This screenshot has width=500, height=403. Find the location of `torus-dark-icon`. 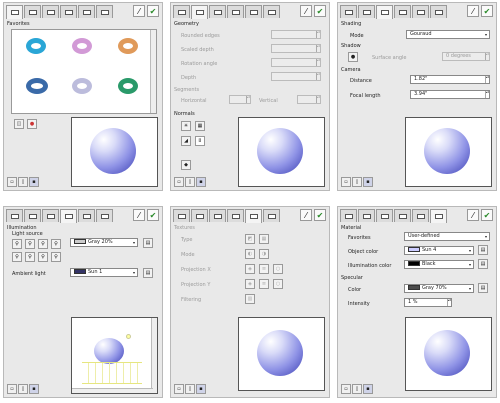

torus-dark-icon is located at coordinates (37, 86).